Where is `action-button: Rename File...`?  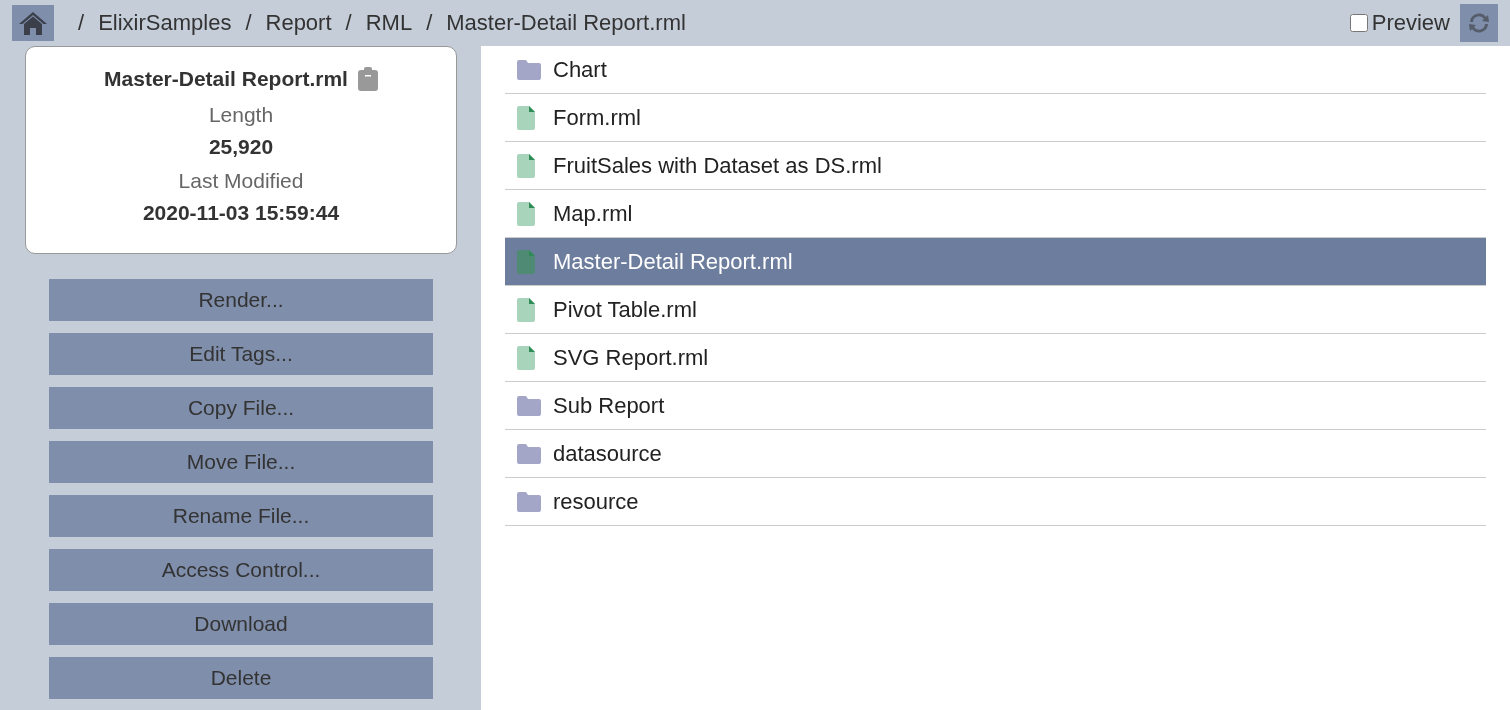
action-button: Rename File... is located at coordinates (241, 516).